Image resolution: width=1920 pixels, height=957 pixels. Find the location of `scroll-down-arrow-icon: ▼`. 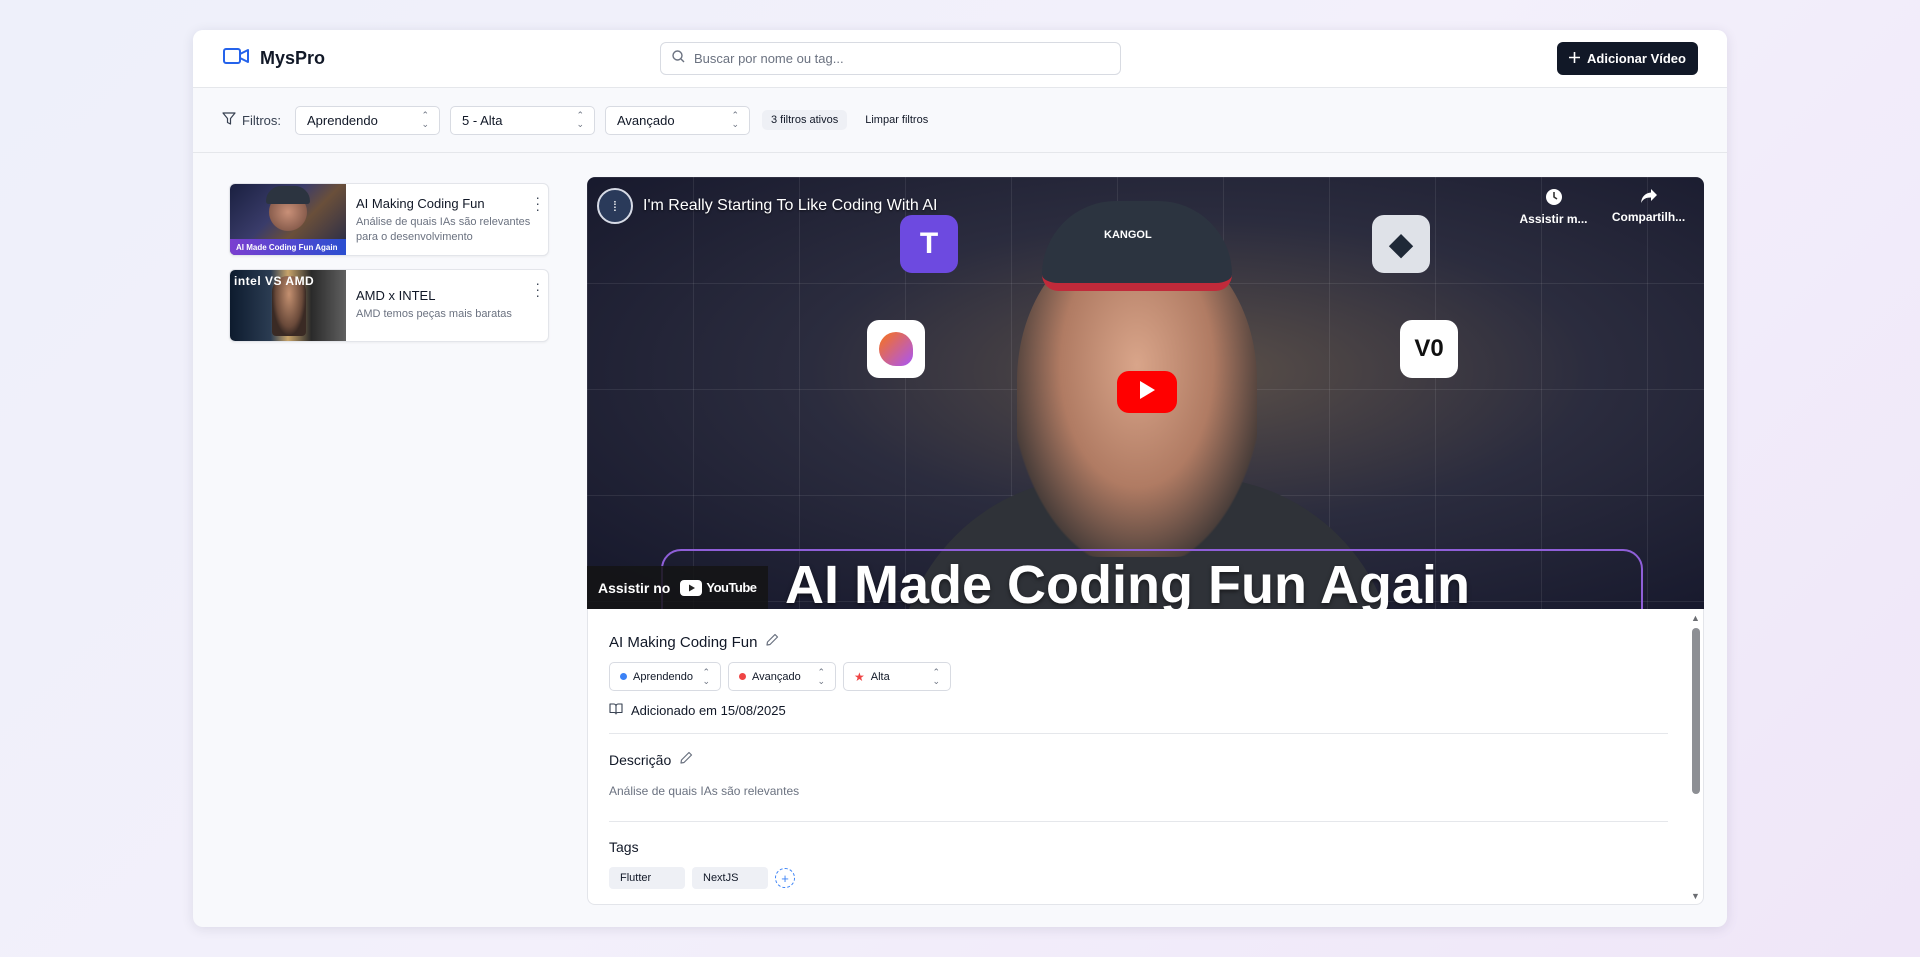

scroll-down-arrow-icon: ▼ is located at coordinates (1695, 896).